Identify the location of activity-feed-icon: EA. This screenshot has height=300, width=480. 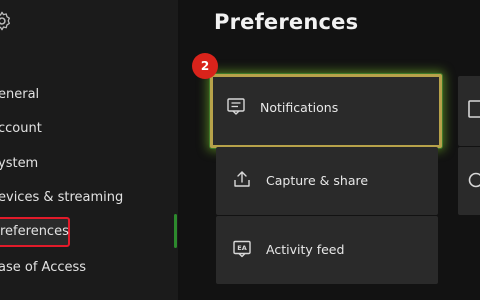
(242, 249).